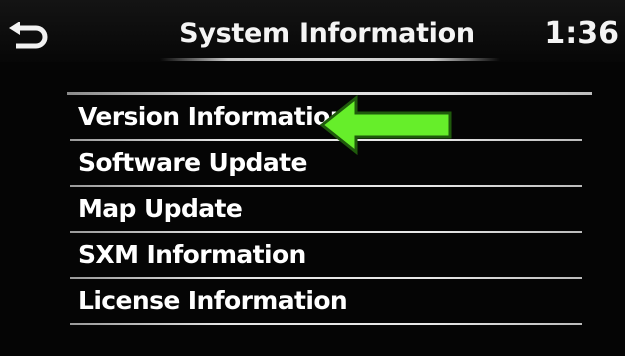  Describe the element at coordinates (326, 256) in the screenshot. I see `menu-item-sxm-information: SXM Information` at that location.